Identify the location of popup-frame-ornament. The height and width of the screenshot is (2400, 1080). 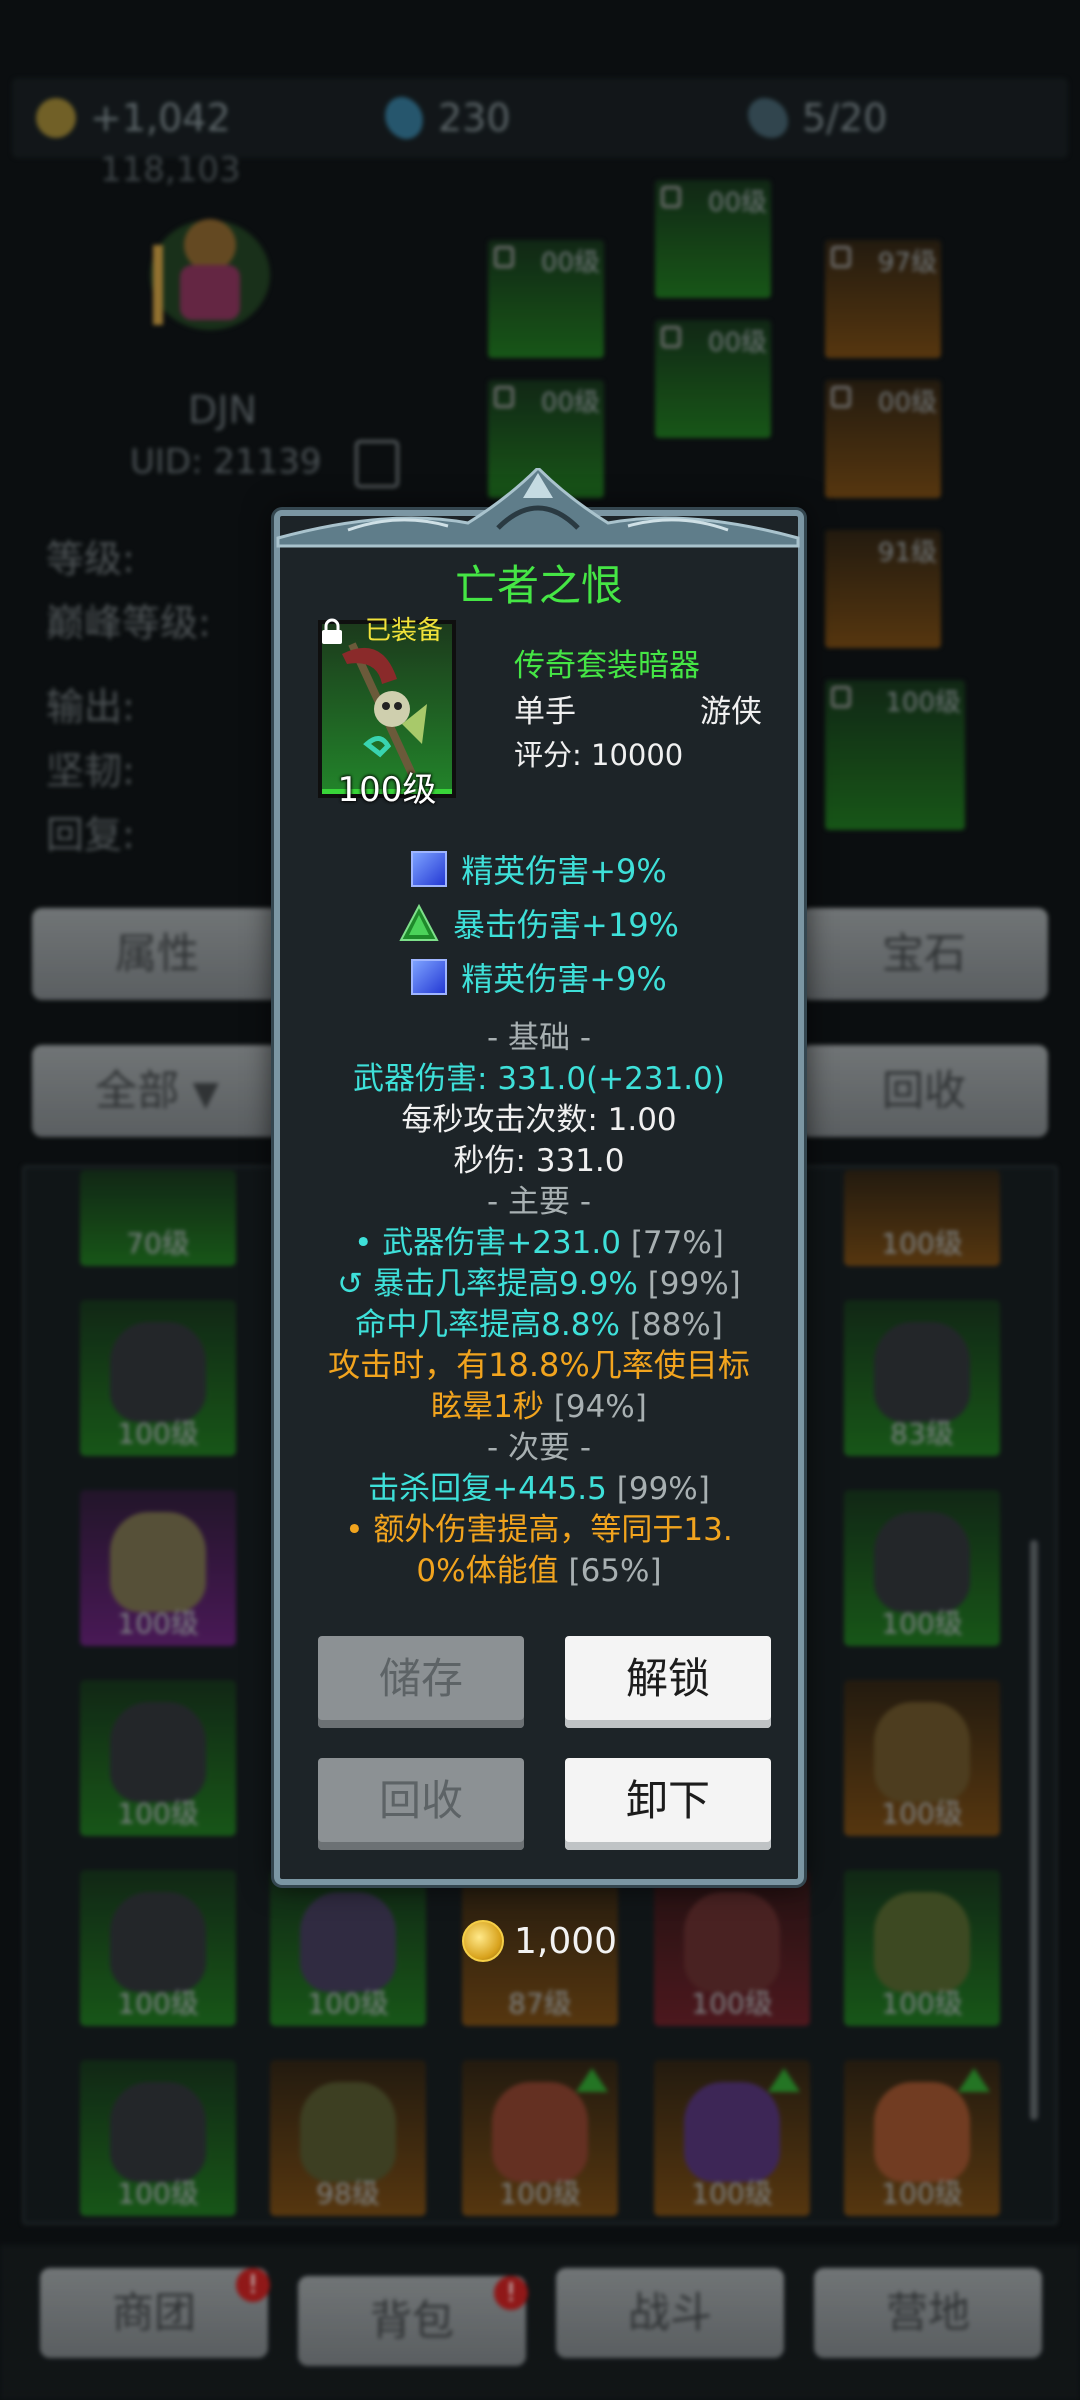
(538, 508).